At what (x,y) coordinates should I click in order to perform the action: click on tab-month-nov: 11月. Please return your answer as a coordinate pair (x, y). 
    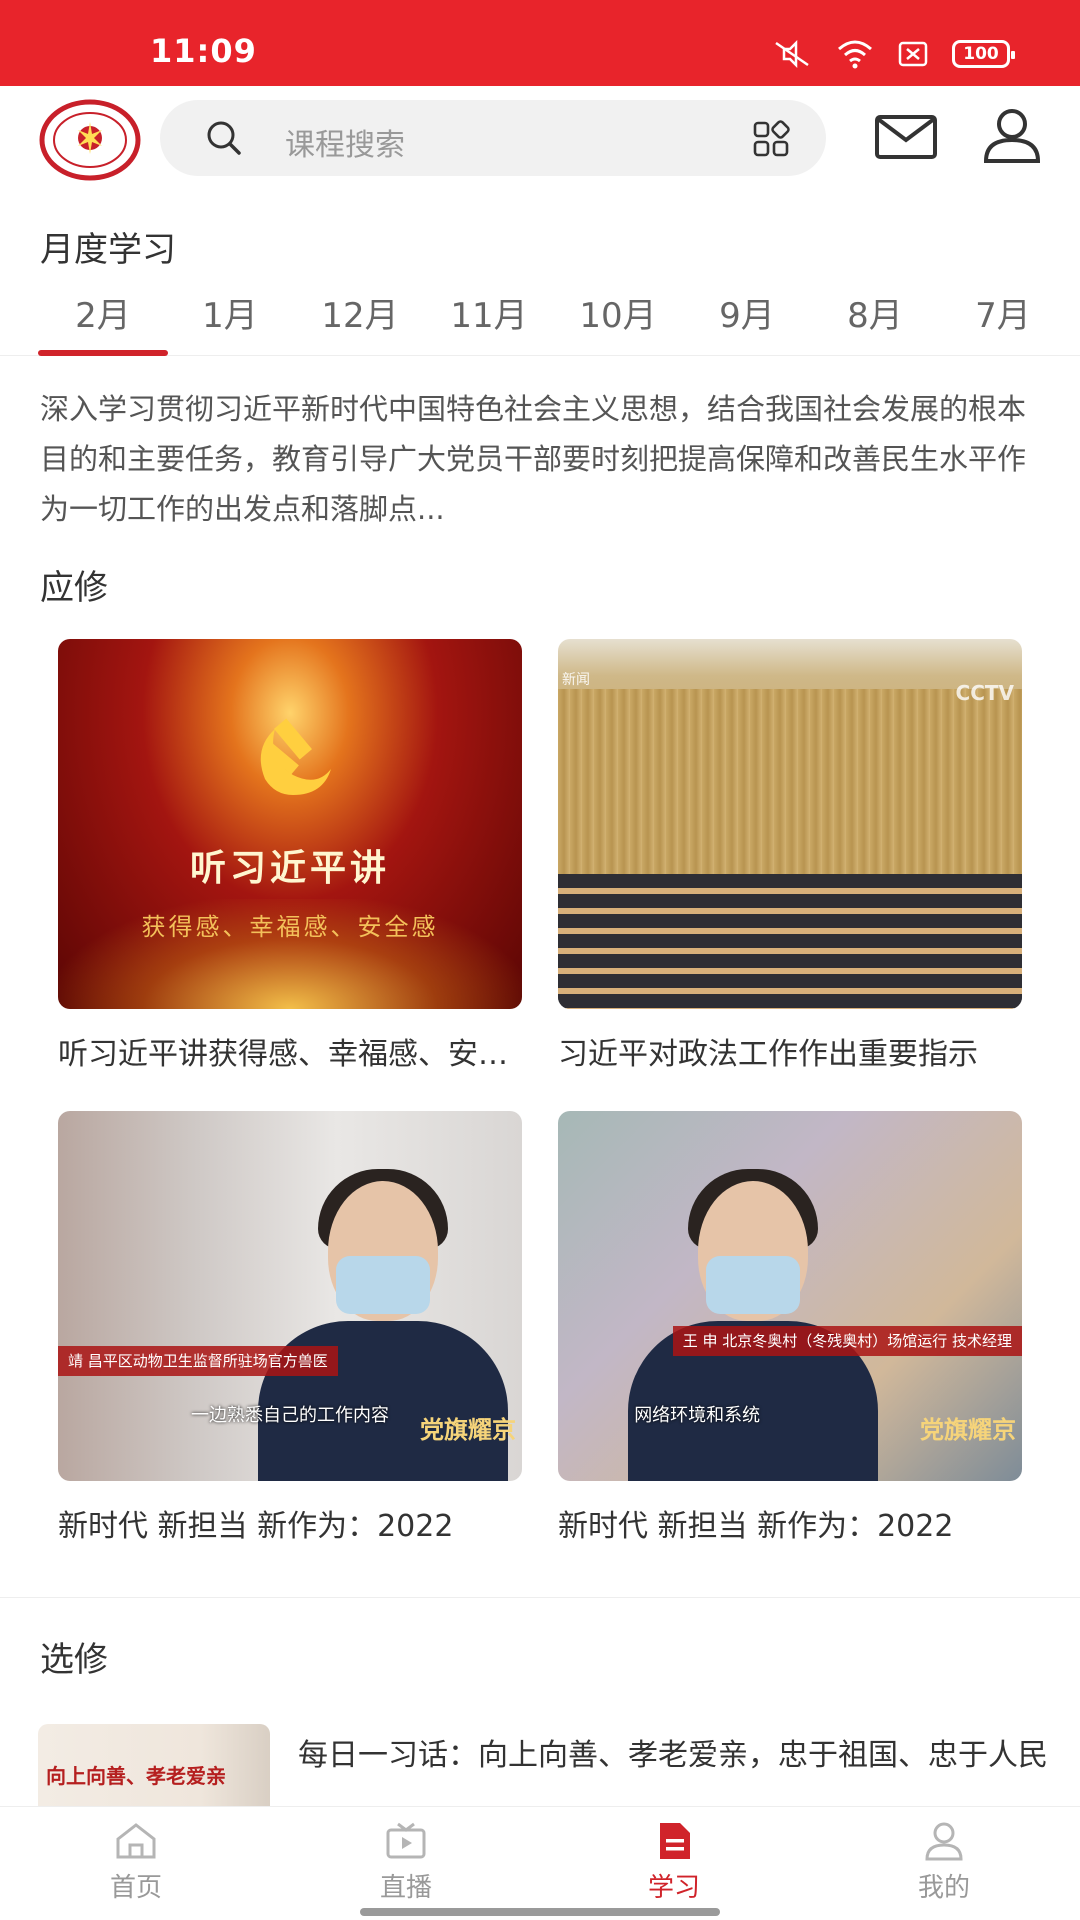
    Looking at the image, I should click on (489, 312).